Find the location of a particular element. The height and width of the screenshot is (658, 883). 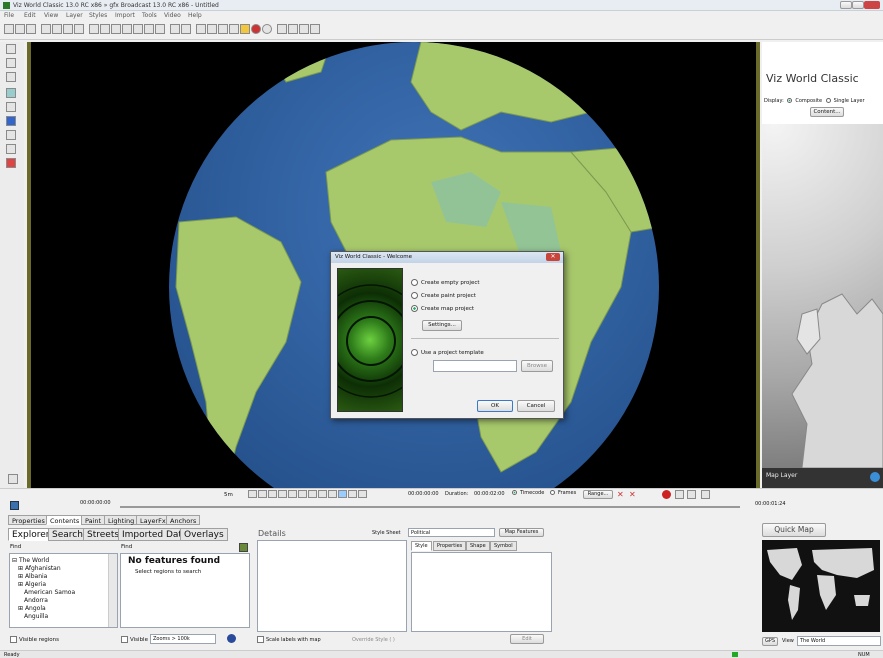

tree-item: ⊞ Afghanistan is located at coordinates (63, 569).